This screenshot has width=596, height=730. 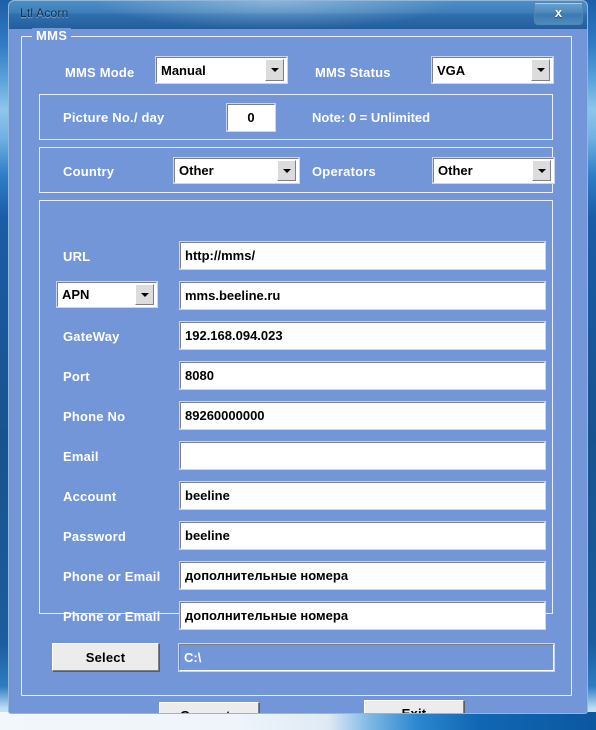 I want to click on url-input: http://mms/, so click(x=362, y=255).